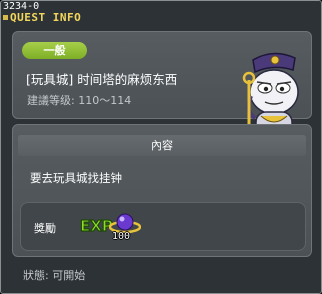 Image resolution: width=322 pixels, height=294 pixels. Describe the element at coordinates (5, 17) in the screenshot. I see `titlebar-marker-icon` at that location.